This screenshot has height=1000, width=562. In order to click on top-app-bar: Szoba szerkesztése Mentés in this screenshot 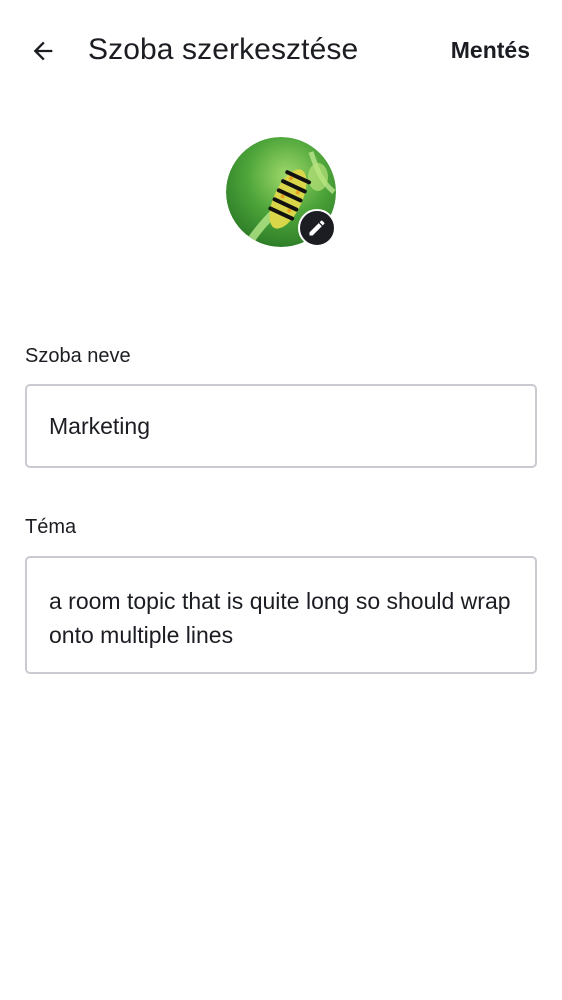, I will do `click(281, 50)`.